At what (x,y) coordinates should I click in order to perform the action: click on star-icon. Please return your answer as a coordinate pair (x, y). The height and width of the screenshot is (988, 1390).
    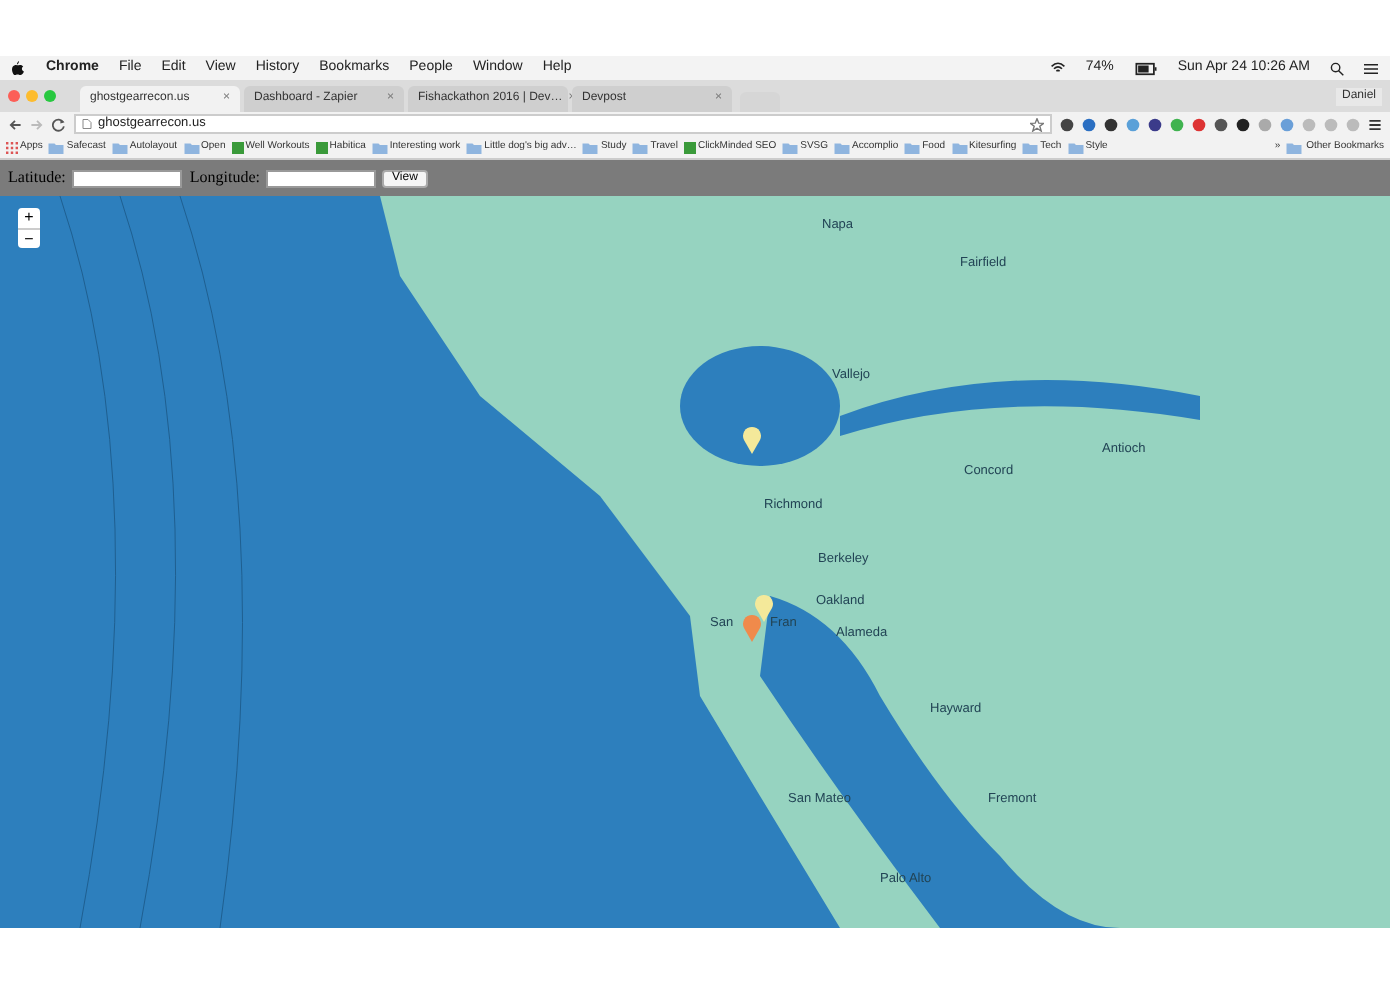
    Looking at the image, I should click on (1037, 124).